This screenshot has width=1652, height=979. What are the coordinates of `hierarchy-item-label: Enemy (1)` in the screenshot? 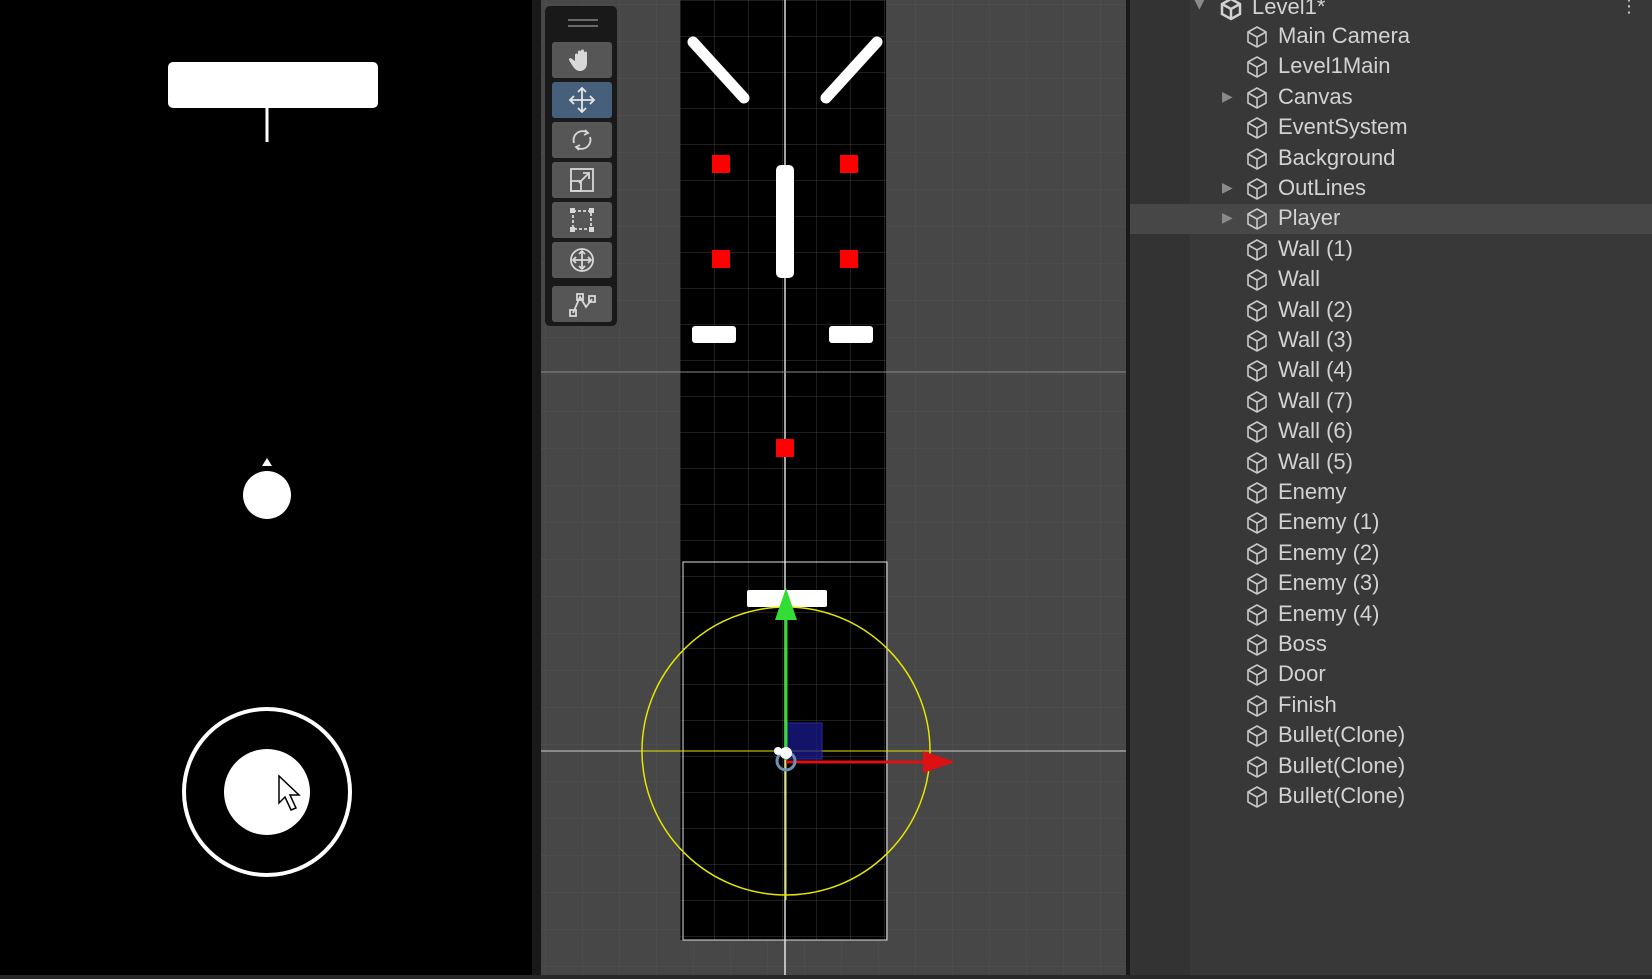 It's located at (1329, 522).